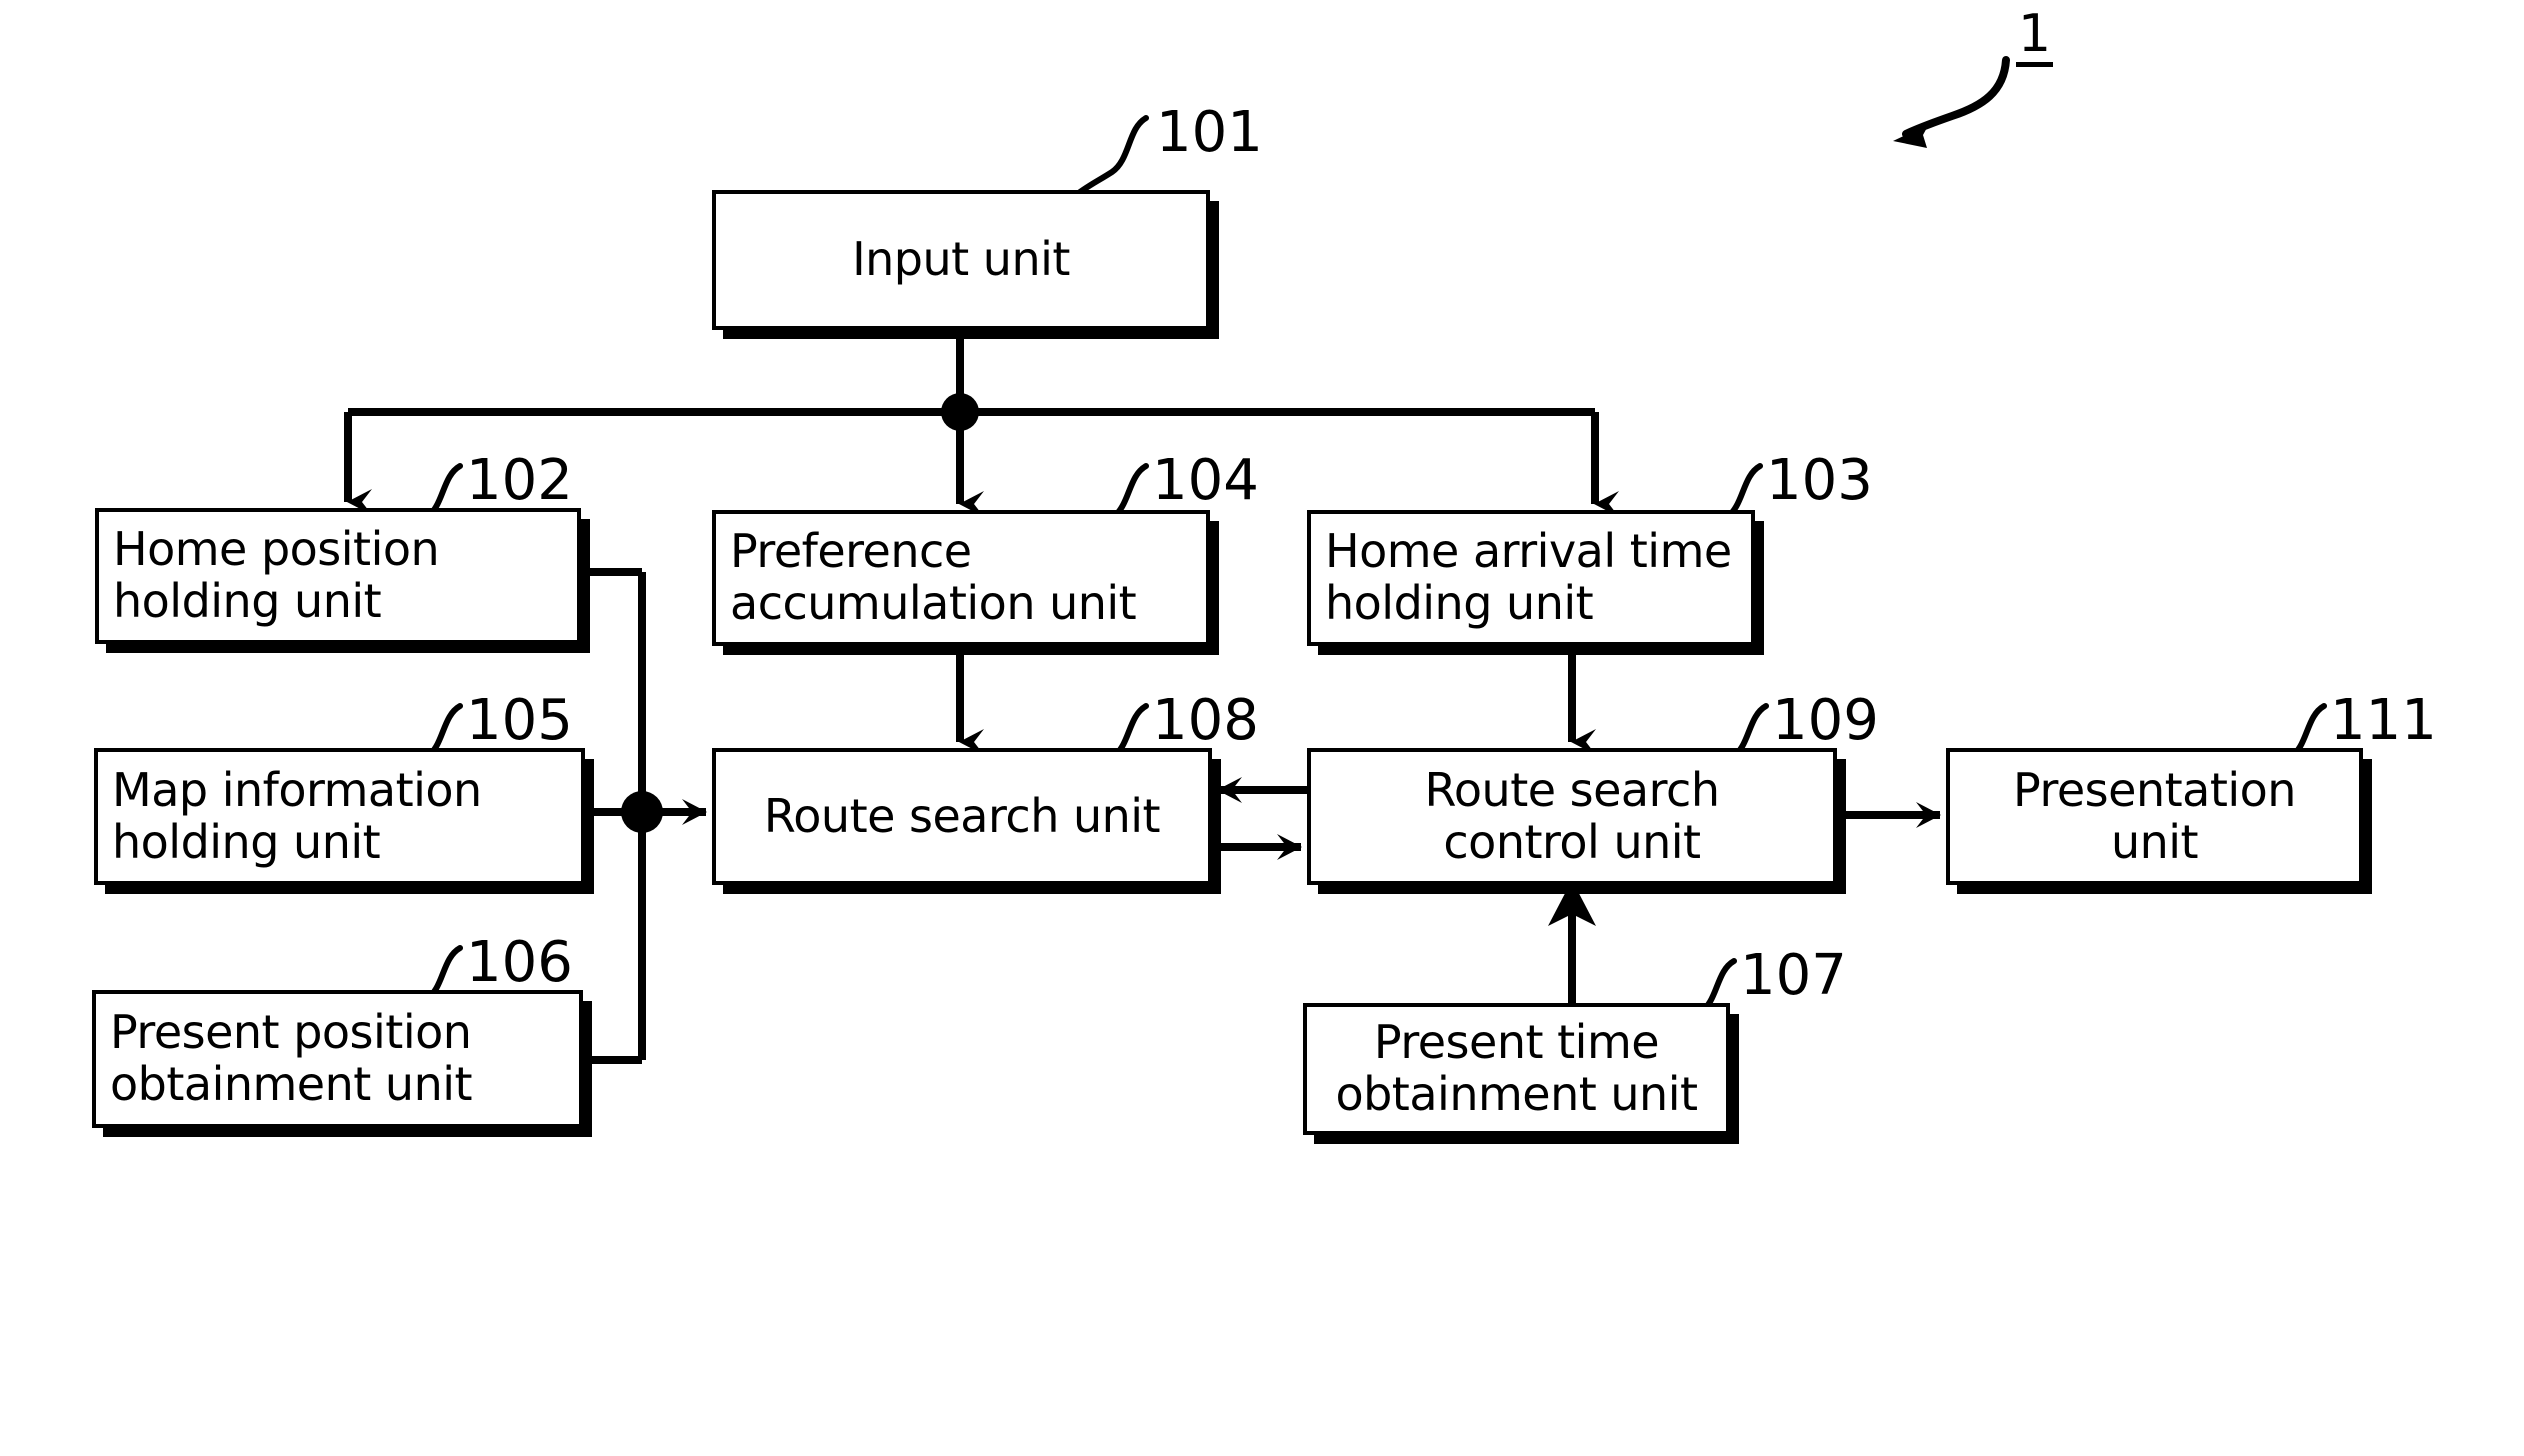  I want to click on ref-number-102: 102, so click(519, 480).